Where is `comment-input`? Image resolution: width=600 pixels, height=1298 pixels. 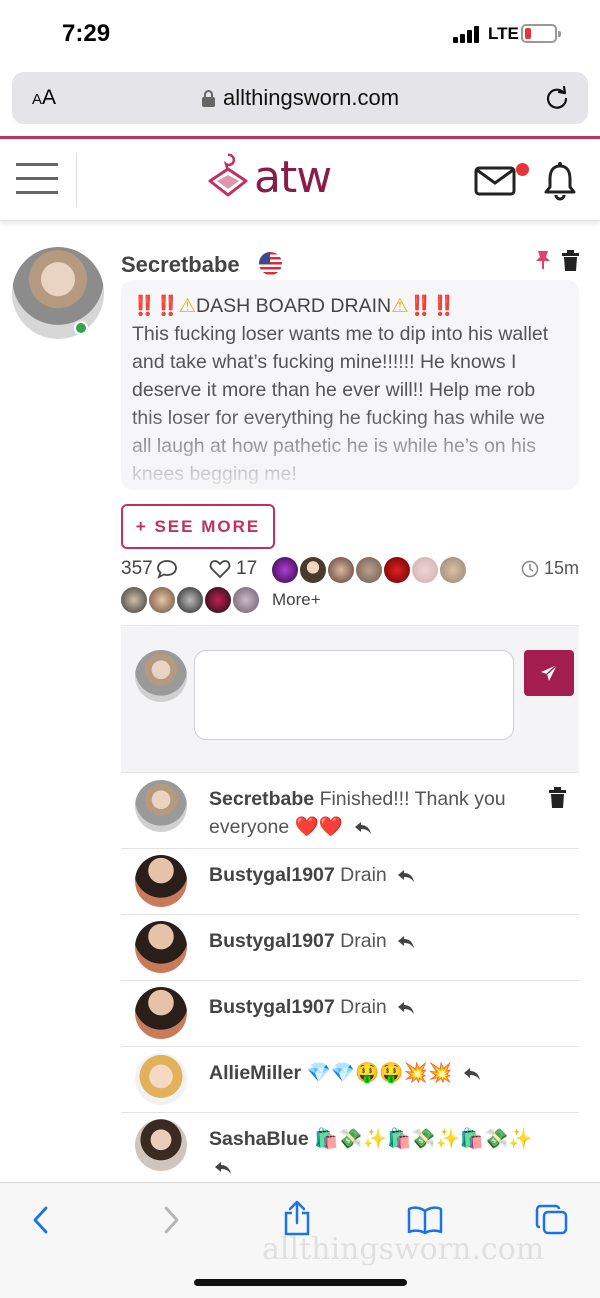 comment-input is located at coordinates (354, 695).